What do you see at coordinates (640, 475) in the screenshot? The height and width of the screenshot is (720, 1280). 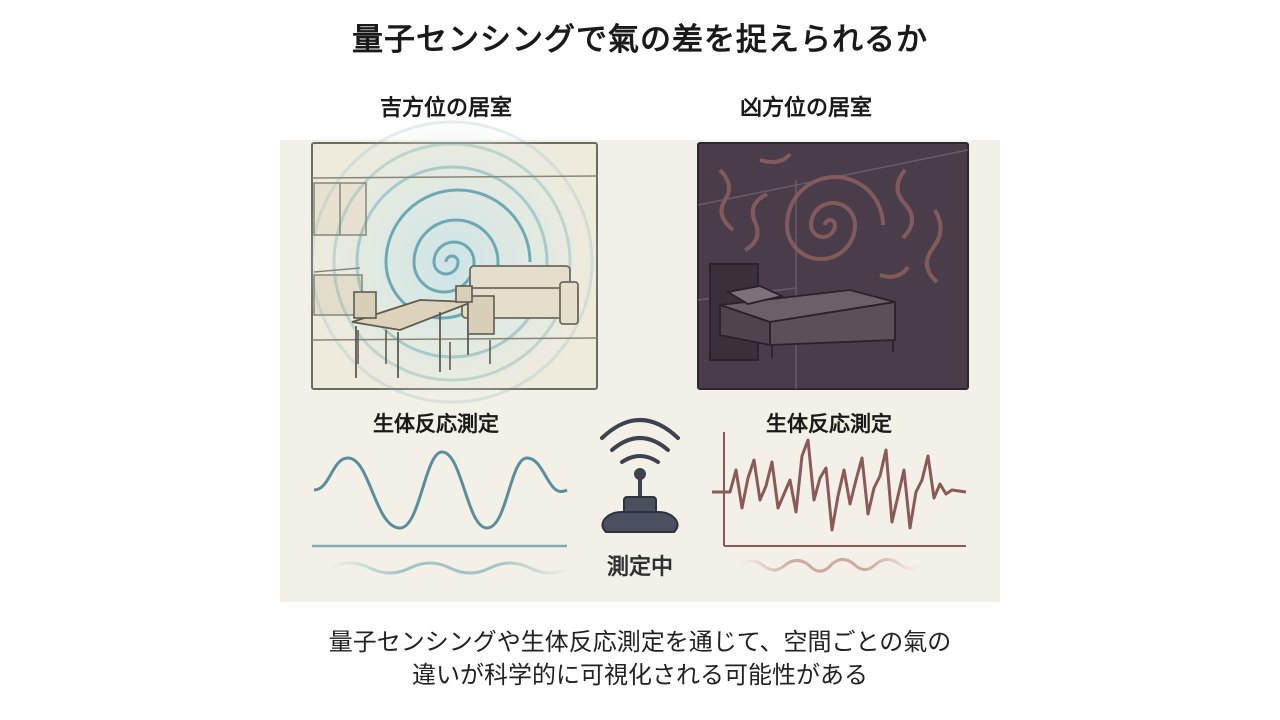 I see `wireless-sensor-icon` at bounding box center [640, 475].